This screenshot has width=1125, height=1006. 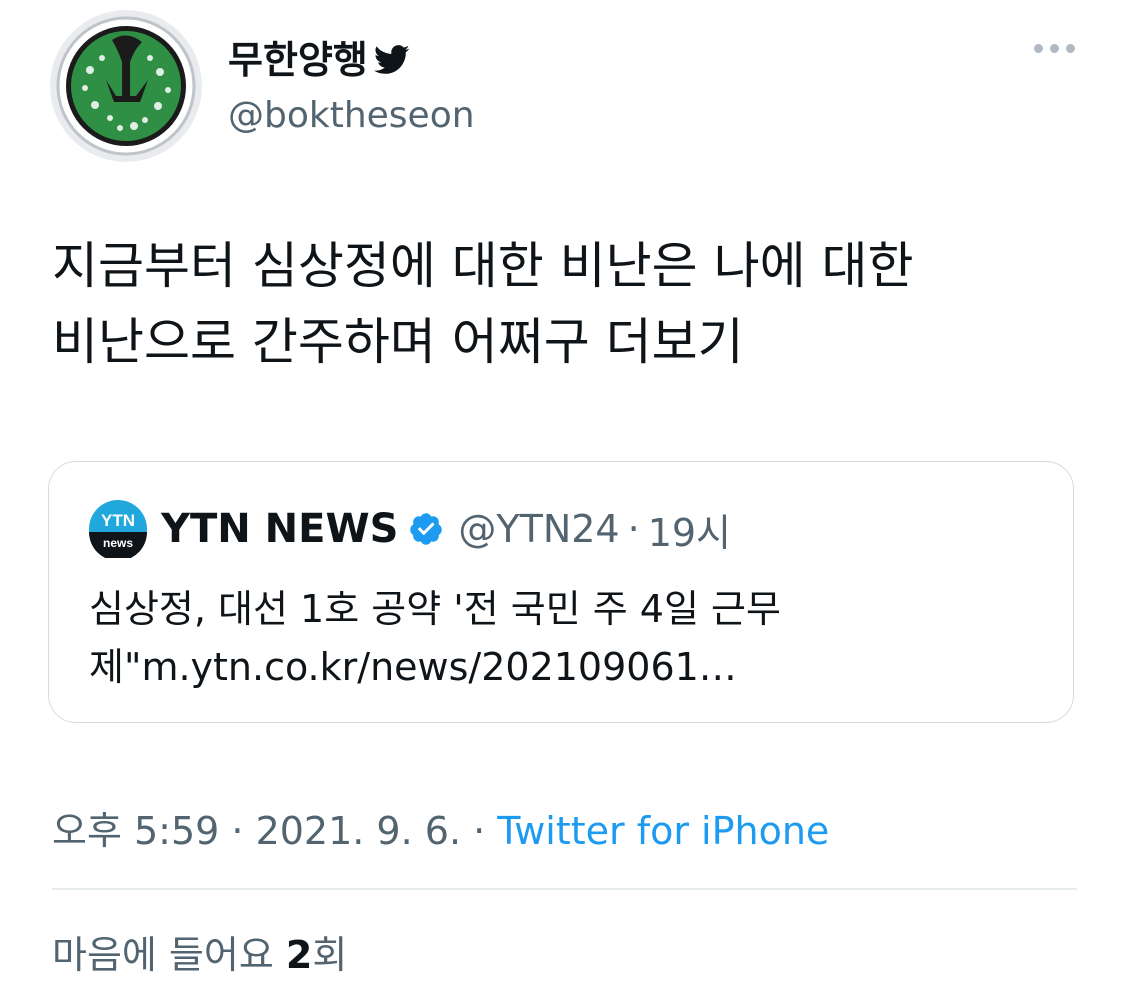 What do you see at coordinates (169, 955) in the screenshot?
I see `likes-label-prefix: 마음에 들어요` at bounding box center [169, 955].